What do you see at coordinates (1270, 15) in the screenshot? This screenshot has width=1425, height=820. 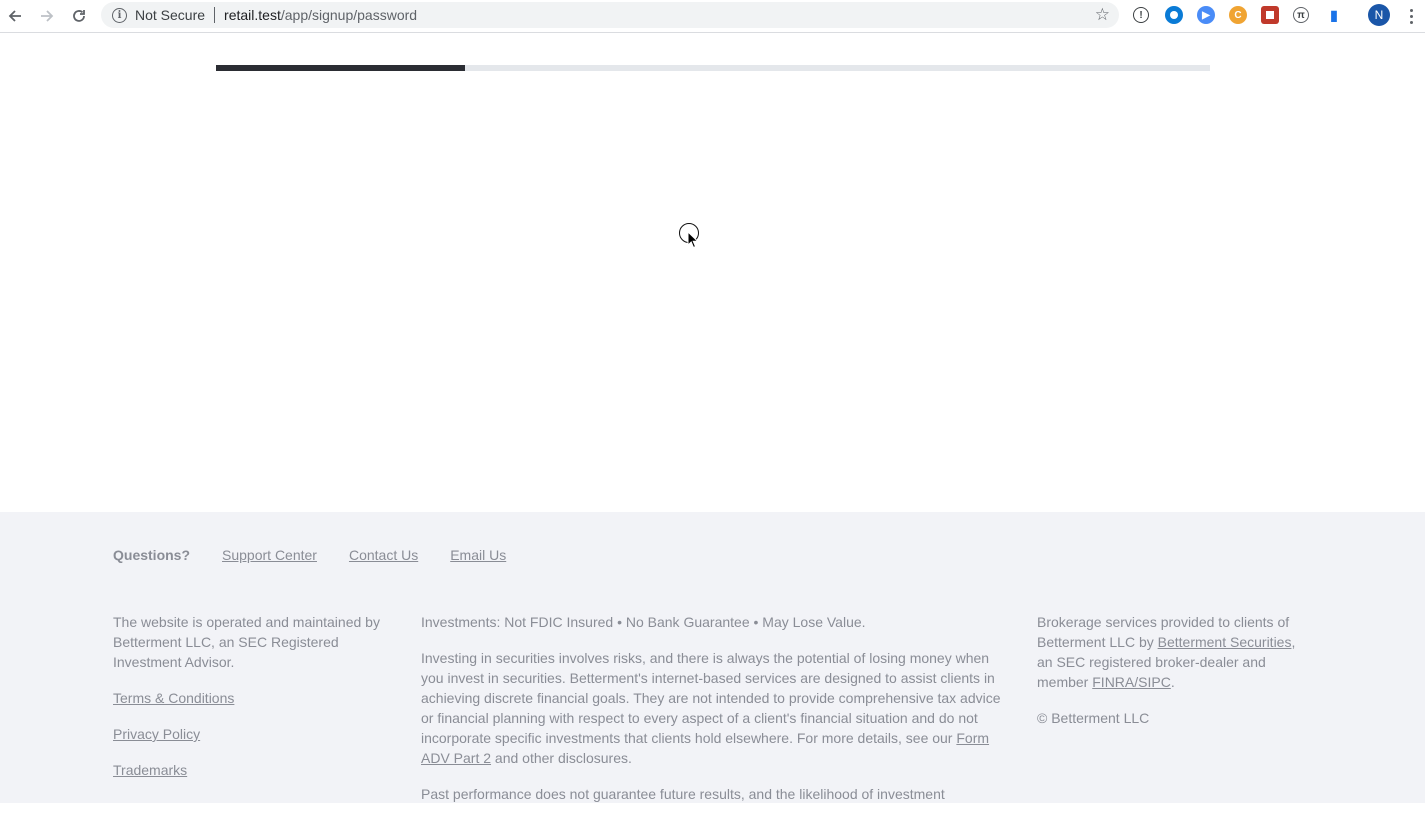 I see `red-extension-icon` at bounding box center [1270, 15].